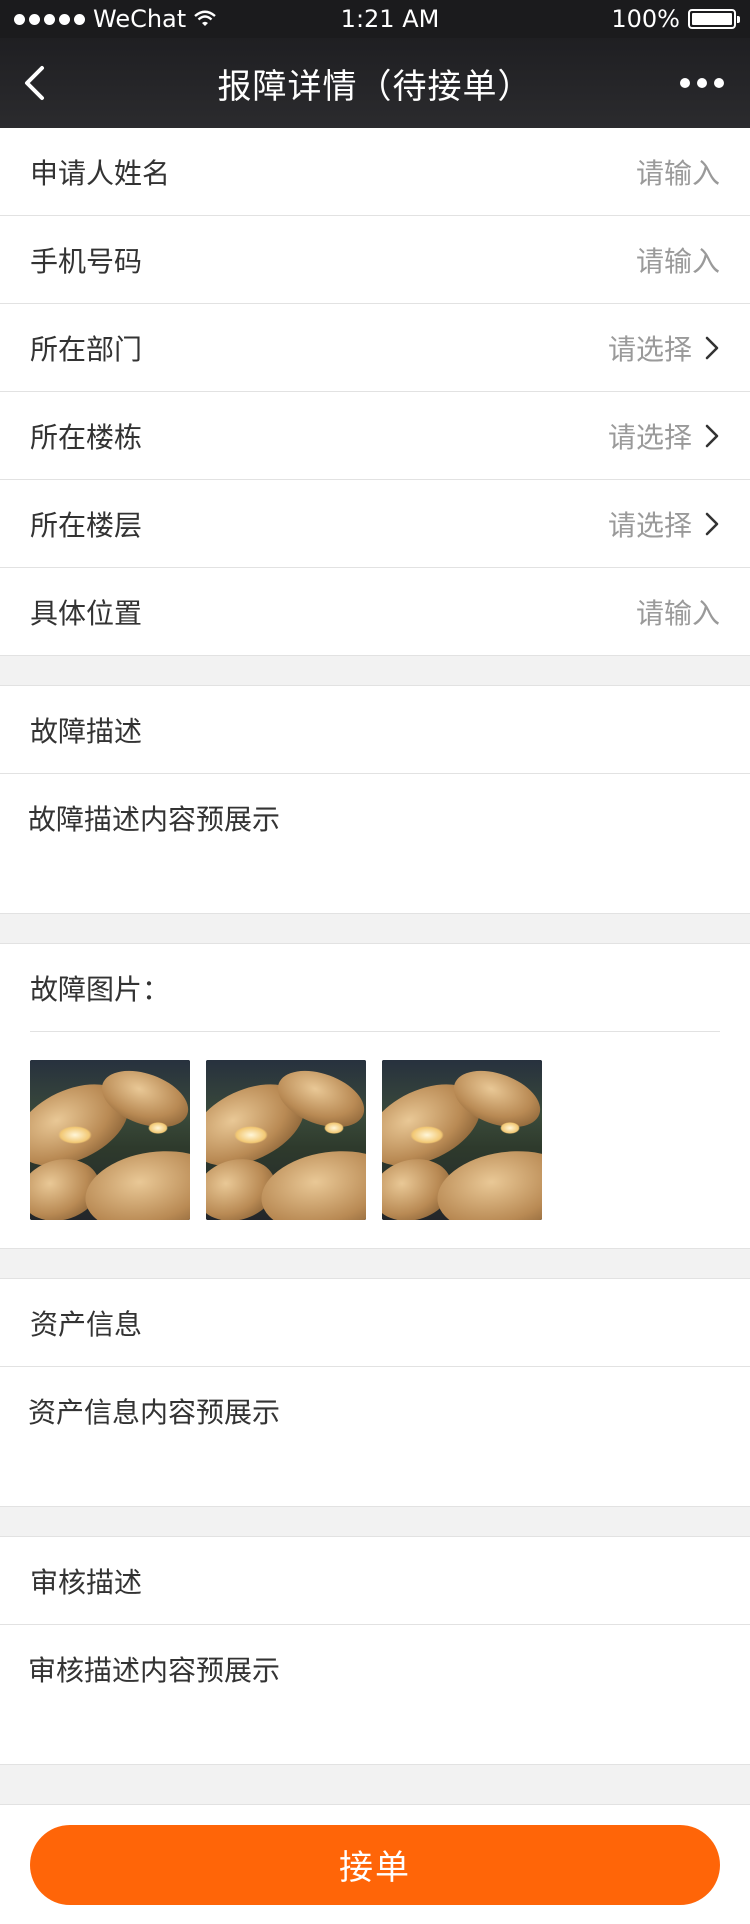  What do you see at coordinates (375, 1323) in the screenshot?
I see `asset-info-title: 资产信息` at bounding box center [375, 1323].